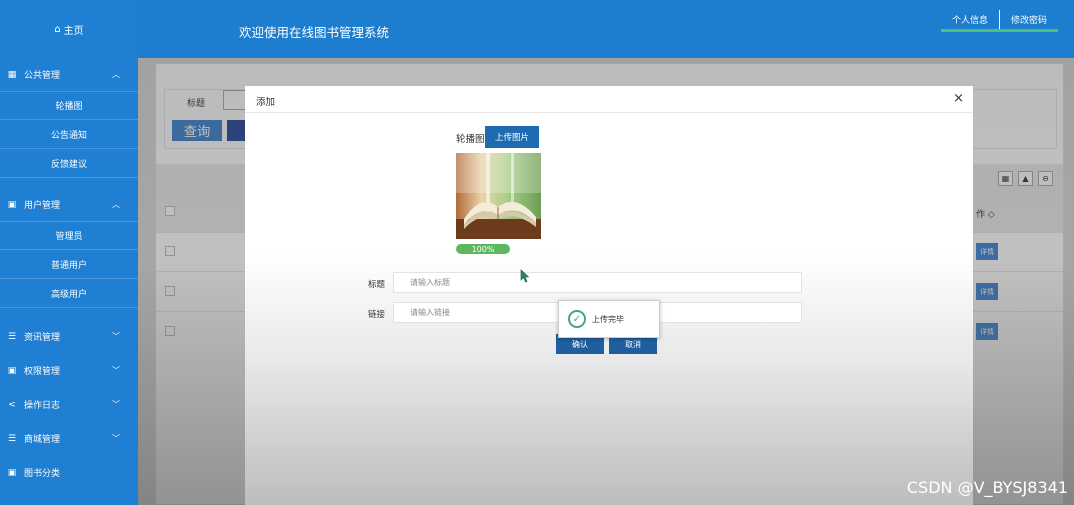 This screenshot has height=505, width=1074. Describe the element at coordinates (73, 31) in the screenshot. I see `sidebar-home-label: 主页` at that location.